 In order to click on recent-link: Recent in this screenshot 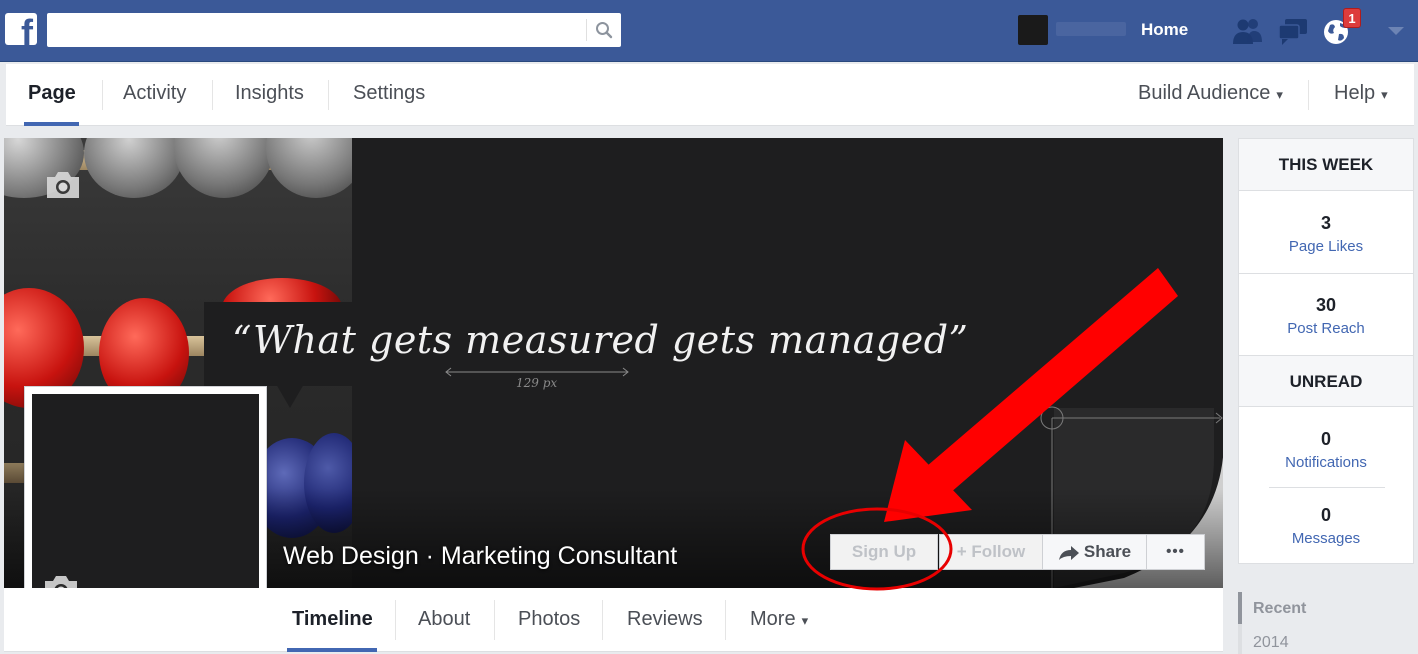, I will do `click(1279, 609)`.